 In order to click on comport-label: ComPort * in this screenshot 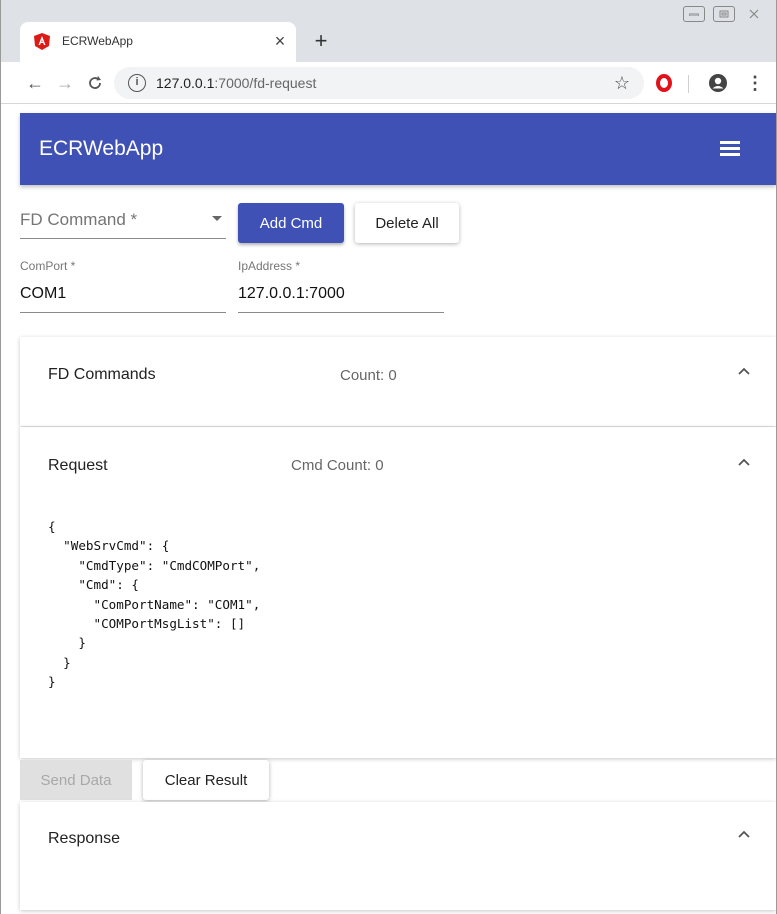, I will do `click(48, 266)`.